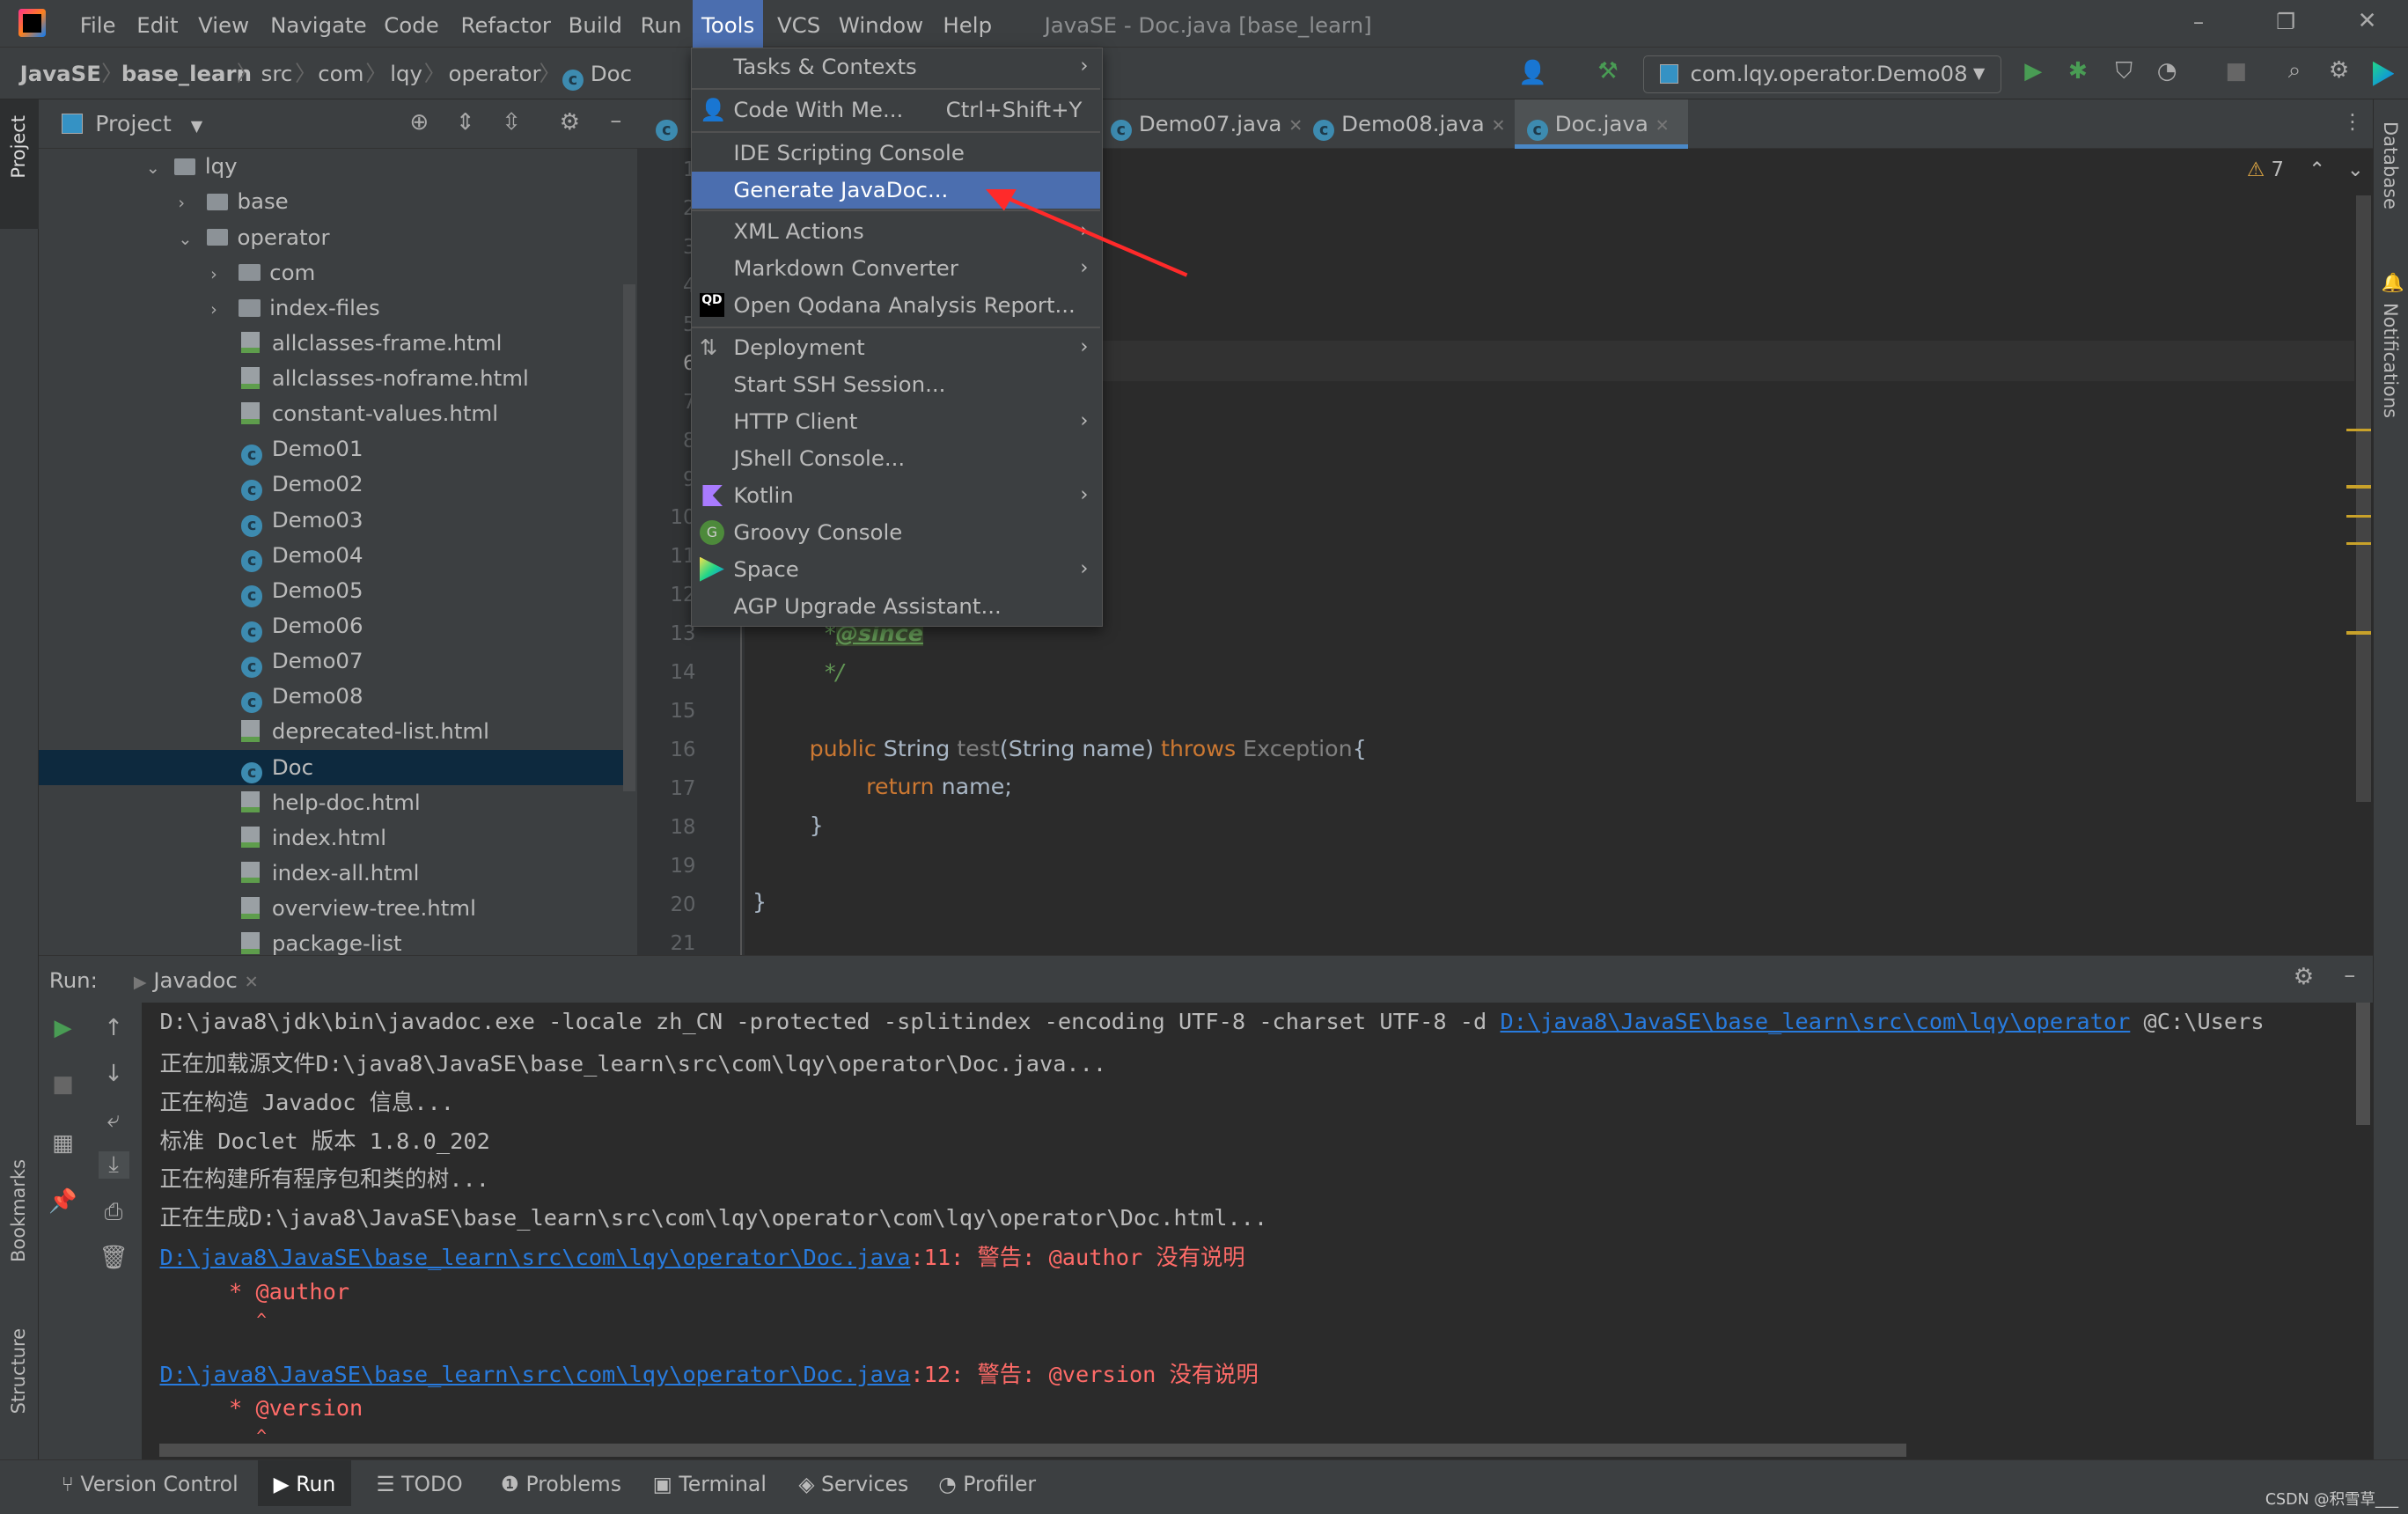  Describe the element at coordinates (896, 532) in the screenshot. I see `menu-item-groovy-console: G Groovy Console` at that location.